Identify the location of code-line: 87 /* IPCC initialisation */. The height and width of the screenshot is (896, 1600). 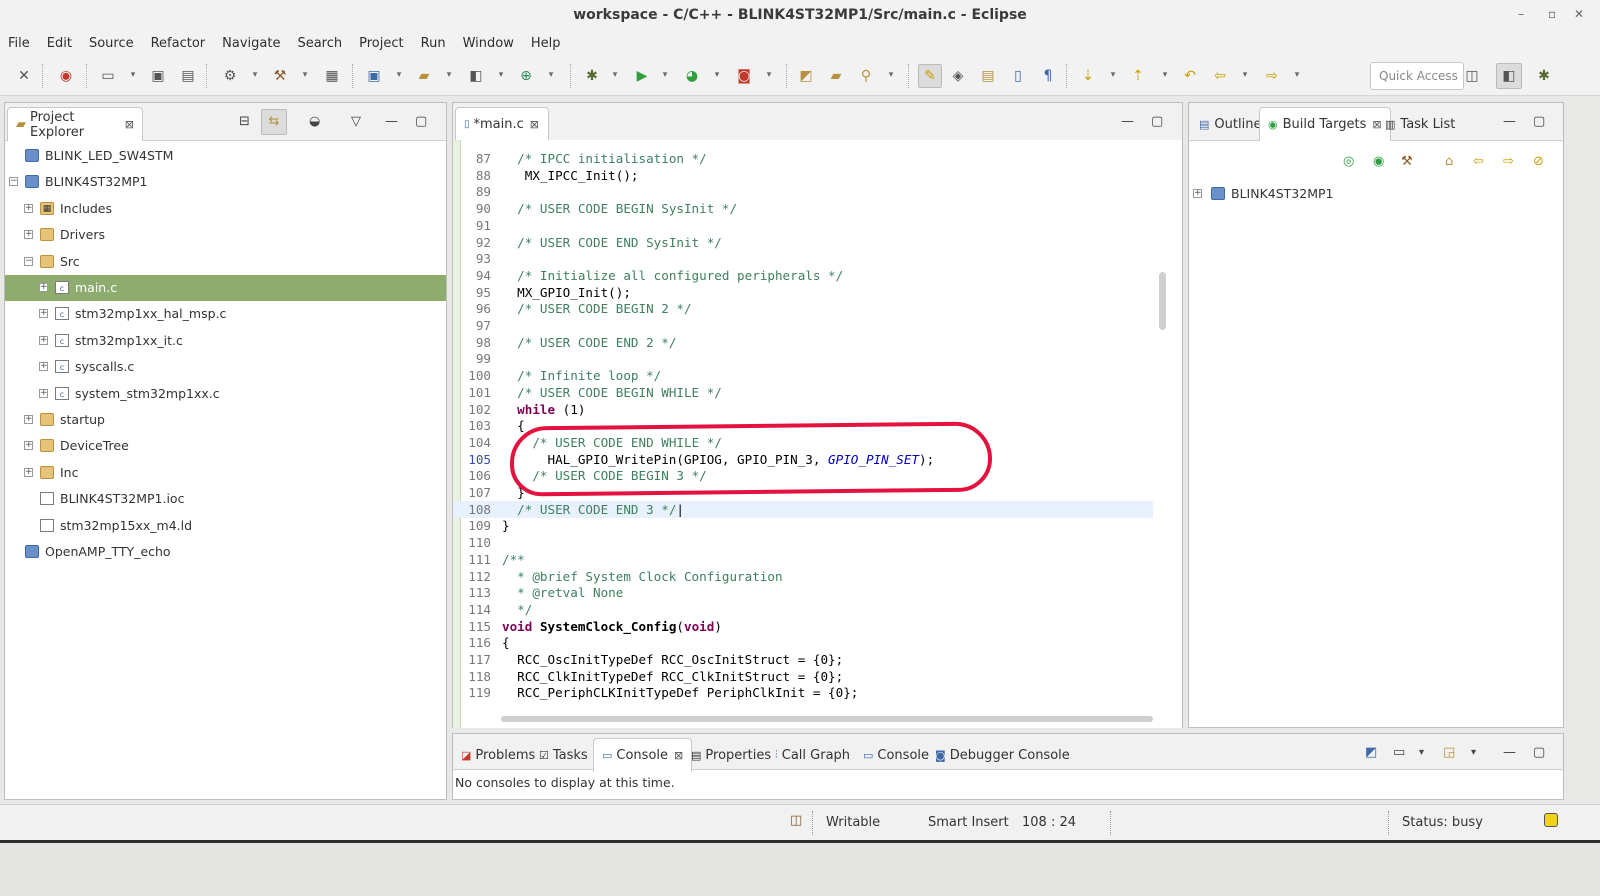
(803, 158).